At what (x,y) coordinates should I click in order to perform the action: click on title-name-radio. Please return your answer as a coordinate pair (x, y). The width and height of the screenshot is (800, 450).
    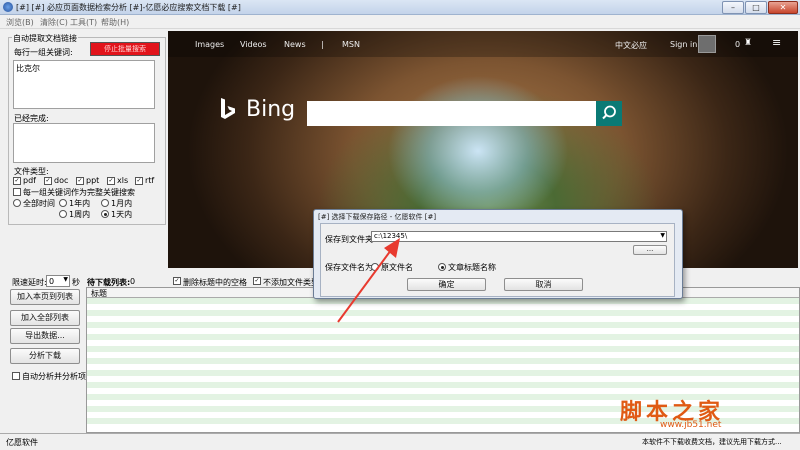
    Looking at the image, I should click on (442, 267).